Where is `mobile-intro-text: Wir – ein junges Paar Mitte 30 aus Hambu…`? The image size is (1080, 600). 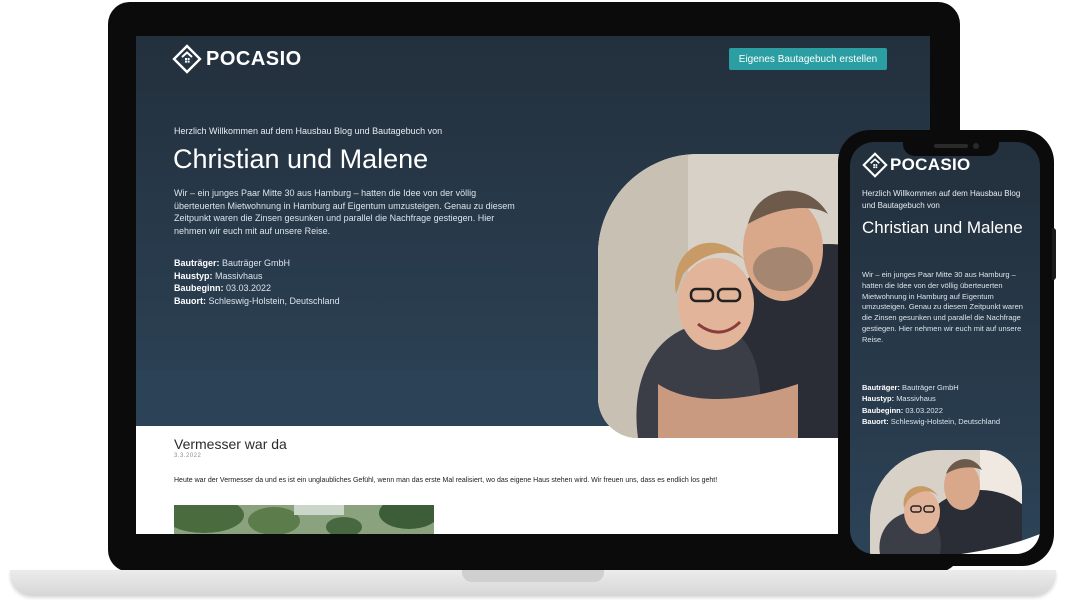 mobile-intro-text: Wir – ein junges Paar Mitte 30 aus Hambu… is located at coordinates (942, 307).